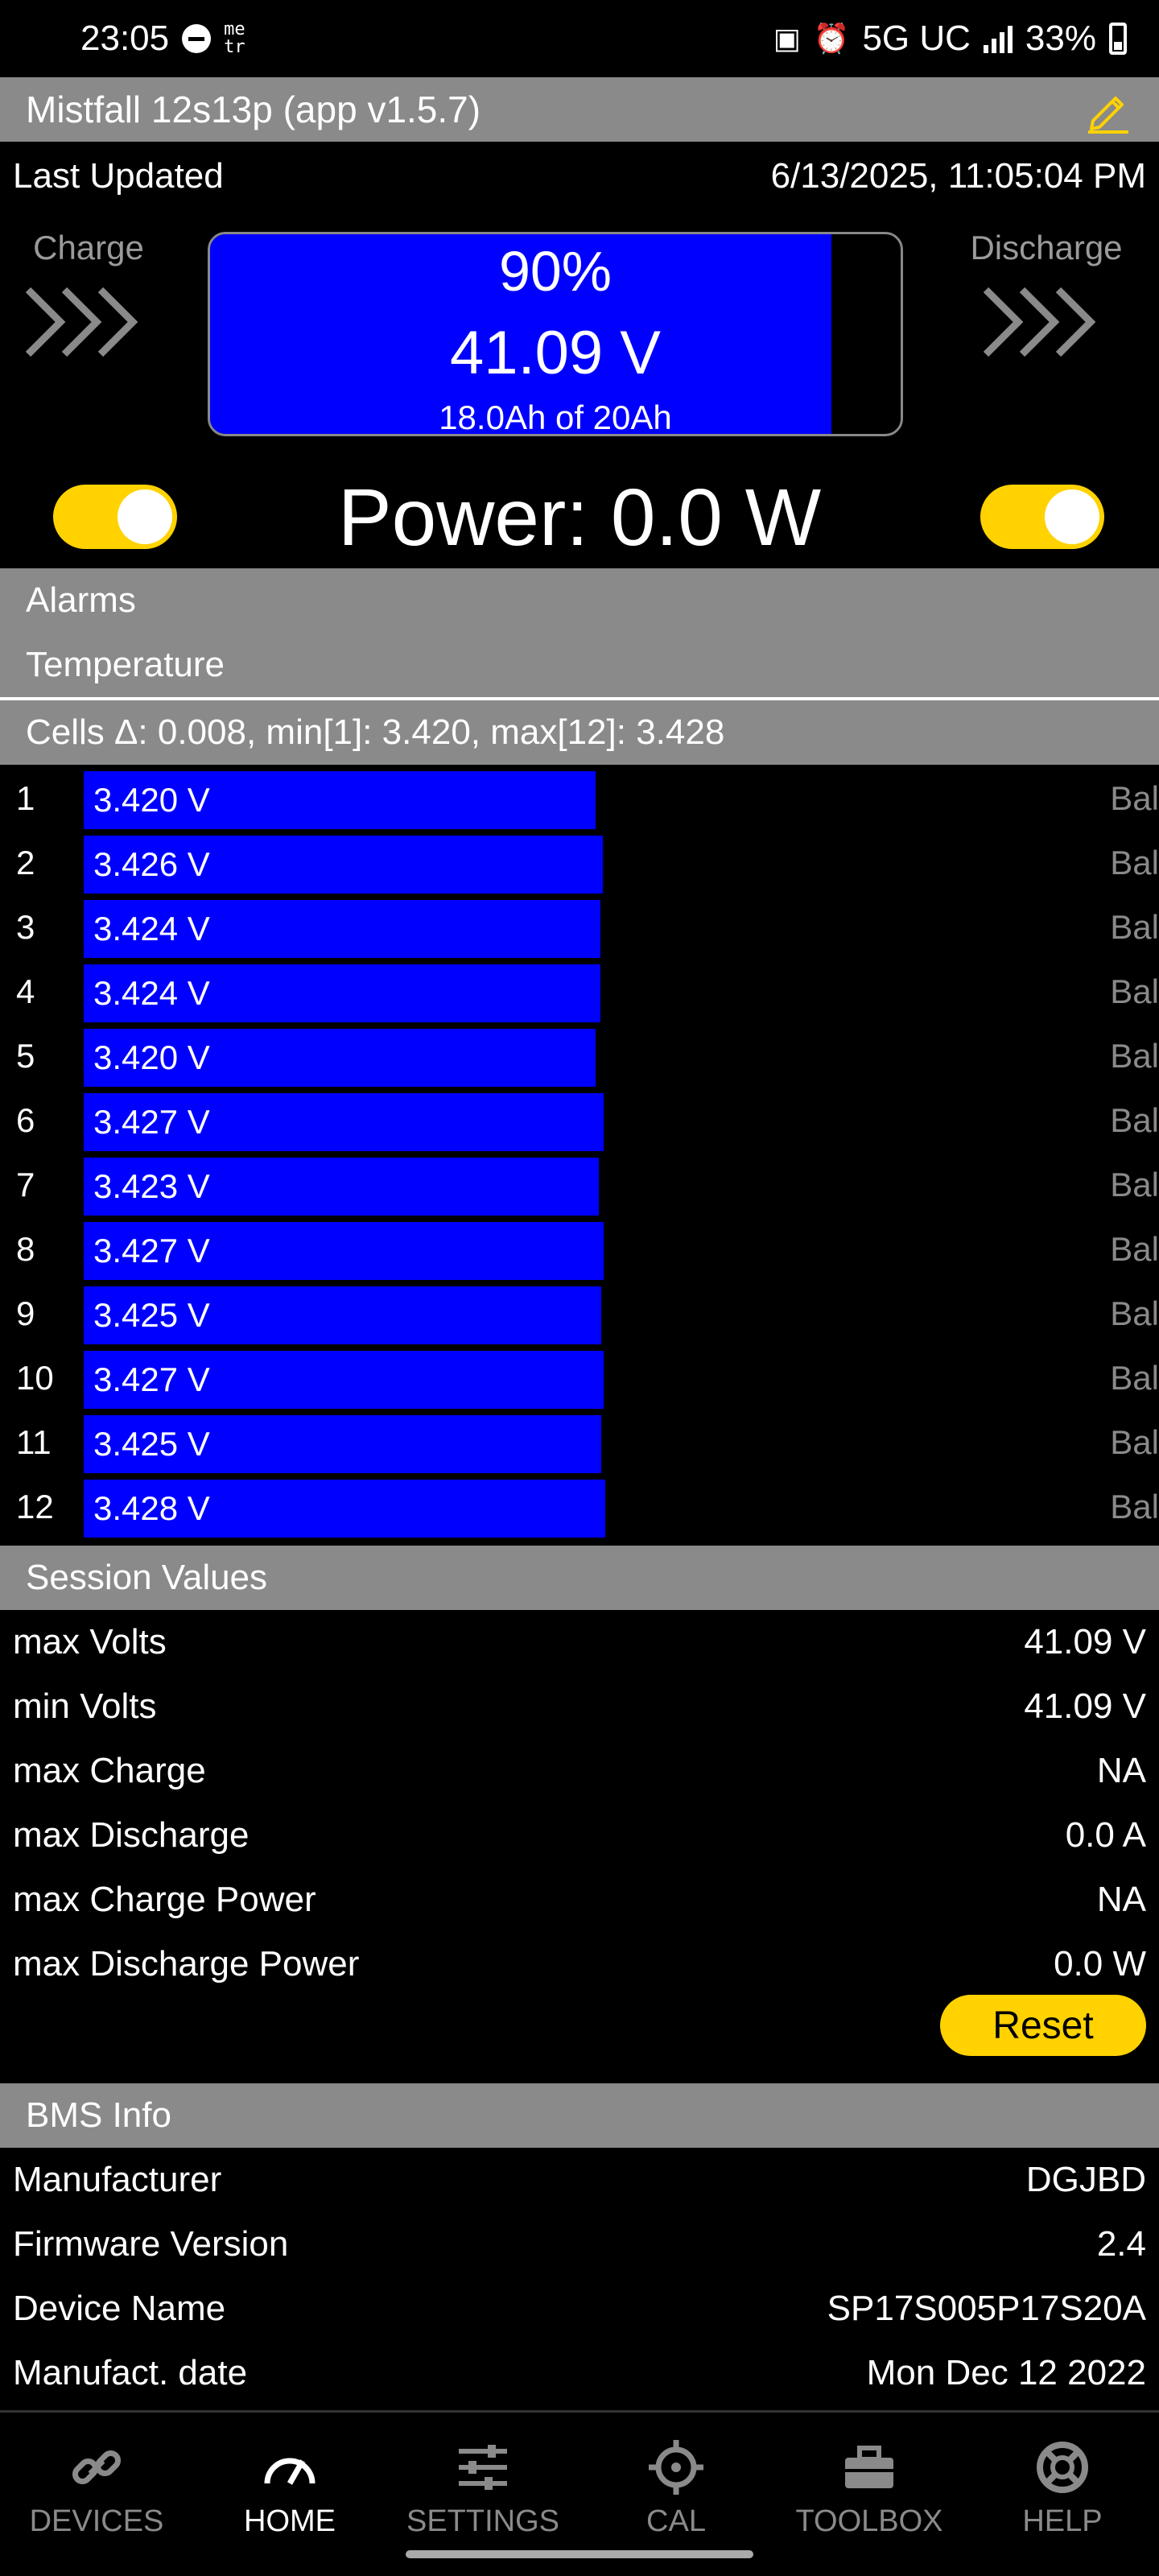  What do you see at coordinates (1043, 2025) in the screenshot?
I see `reset-button: Reset` at bounding box center [1043, 2025].